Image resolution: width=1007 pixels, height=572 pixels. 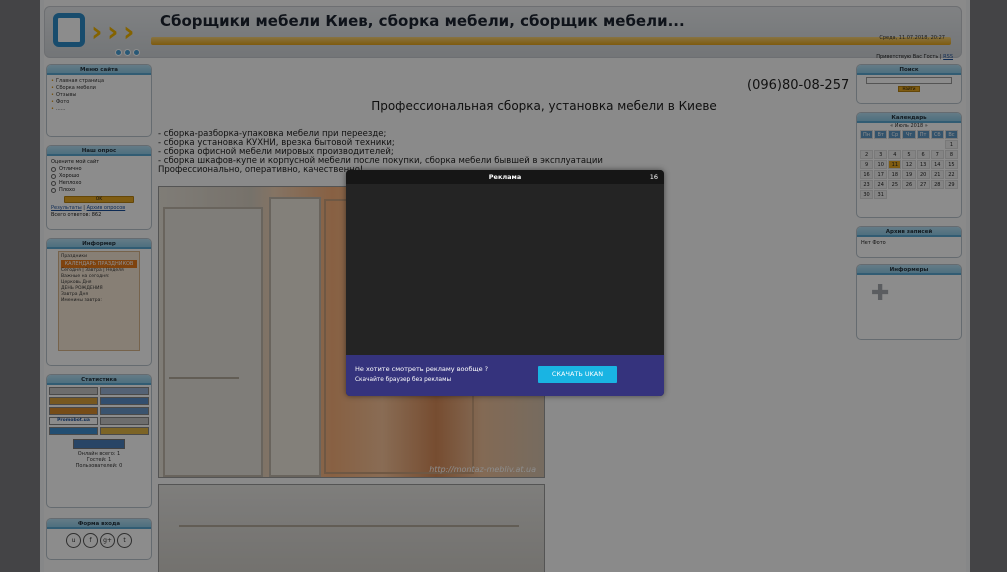 What do you see at coordinates (403, 380) in the screenshot?
I see `ad-subtitle: Скачайте браузер без рекламы` at bounding box center [403, 380].